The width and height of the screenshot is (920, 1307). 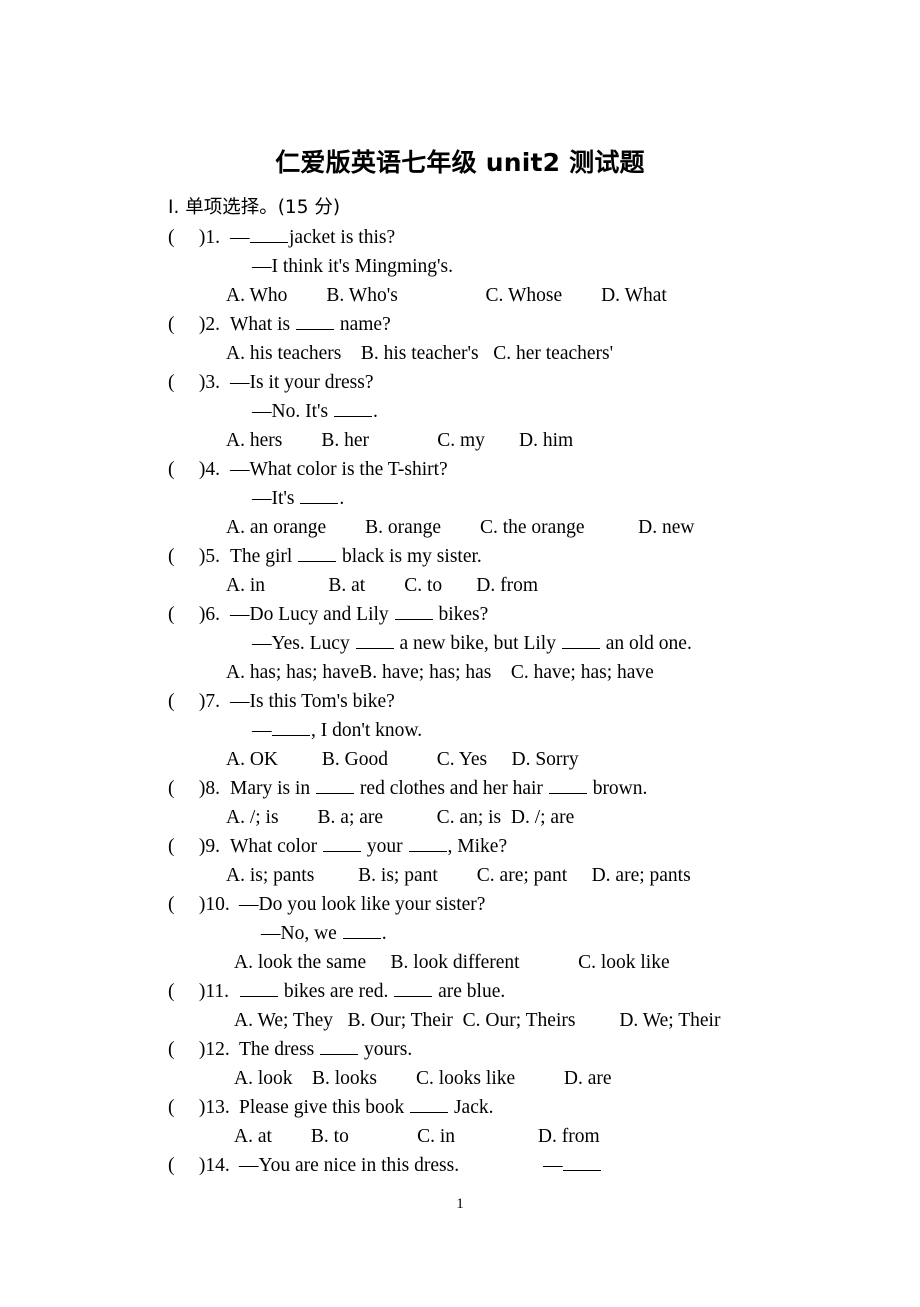 I want to click on question-row: ( )4. —What color is the T-shirt?, so click(x=460, y=469).